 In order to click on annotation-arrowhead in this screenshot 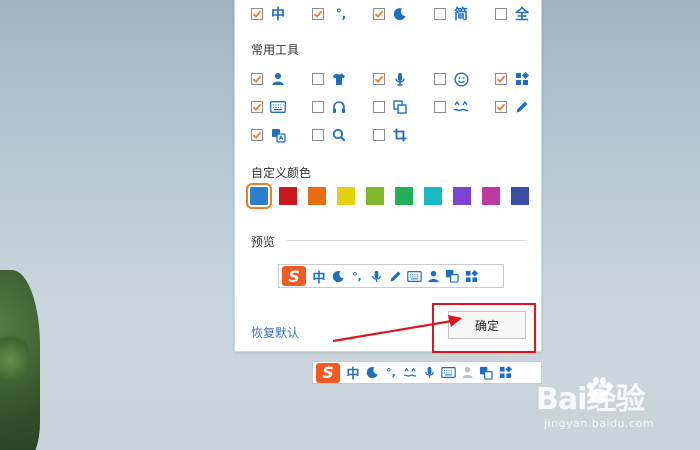, I will do `click(455, 321)`.